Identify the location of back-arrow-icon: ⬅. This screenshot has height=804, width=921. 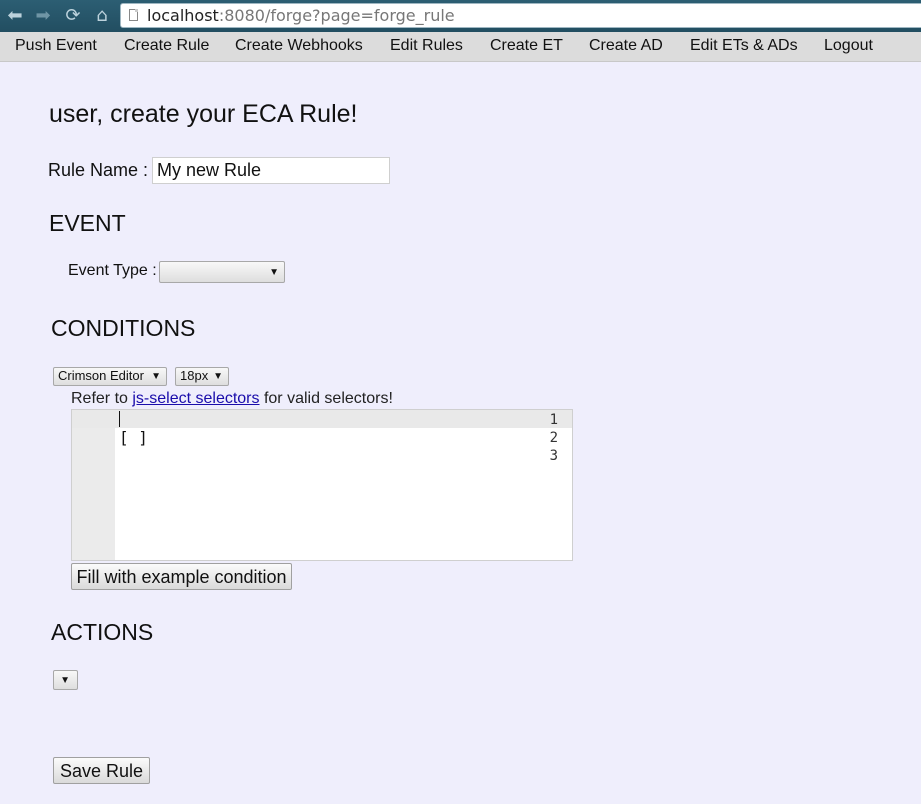
(15, 16).